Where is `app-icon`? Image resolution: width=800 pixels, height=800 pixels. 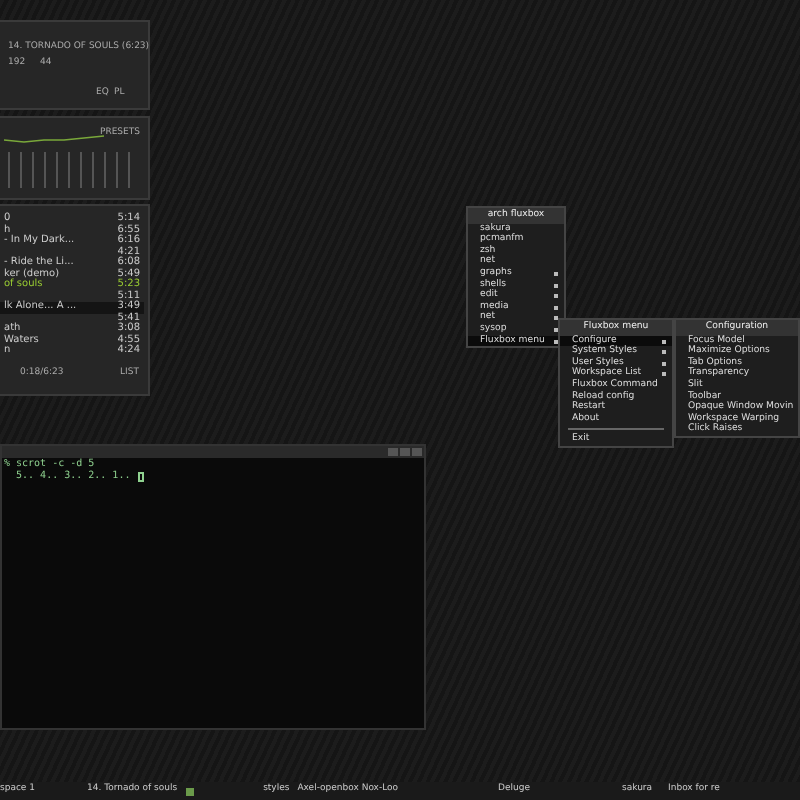 app-icon is located at coordinates (189, 791).